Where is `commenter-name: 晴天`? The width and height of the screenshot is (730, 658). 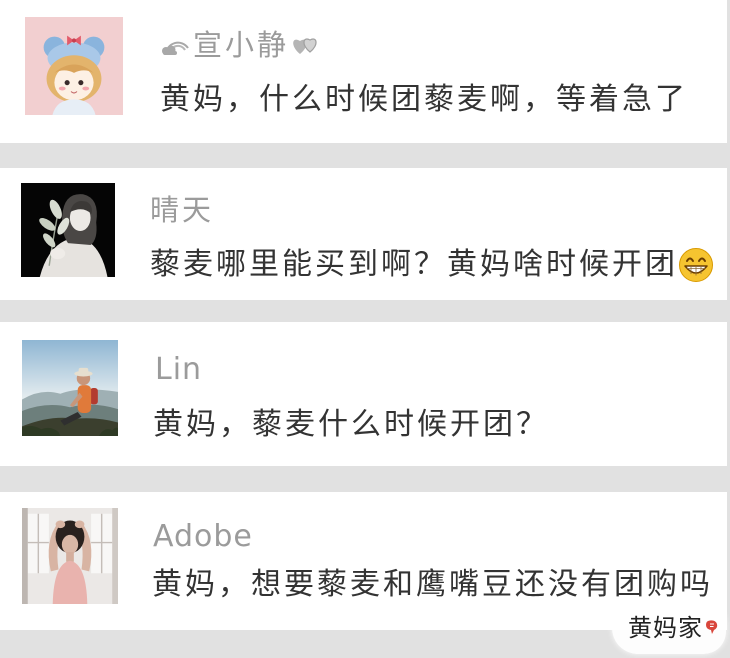 commenter-name: 晴天 is located at coordinates (182, 210).